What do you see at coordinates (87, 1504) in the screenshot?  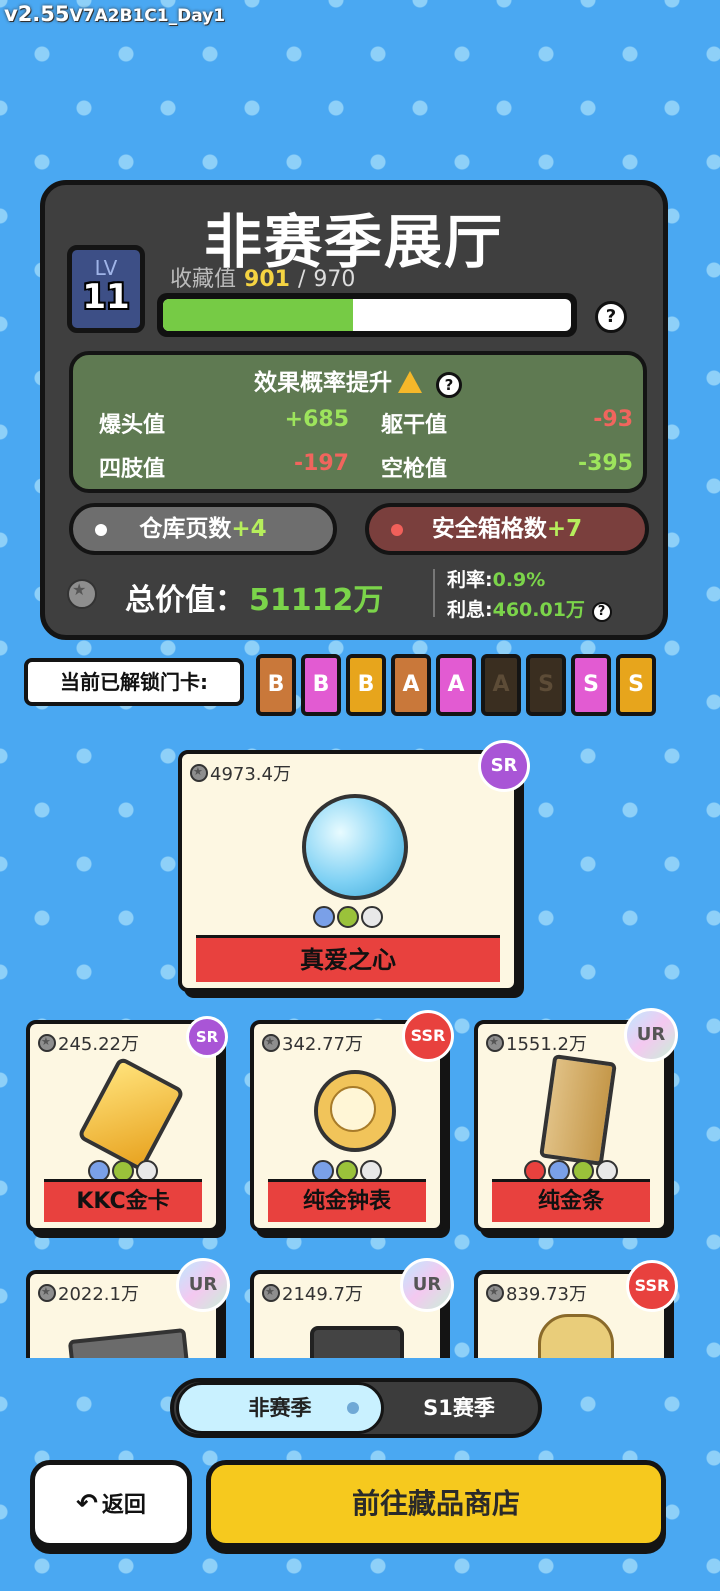 I see `undo-arrow-icon: ↶` at bounding box center [87, 1504].